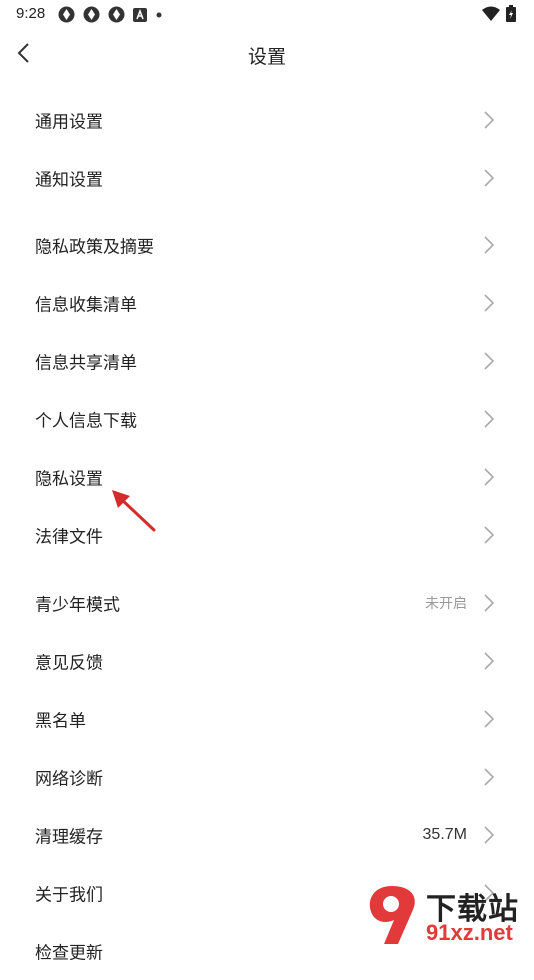 This screenshot has height=980, width=534. Describe the element at coordinates (69, 178) in the screenshot. I see `row-label: 通知设置` at that location.